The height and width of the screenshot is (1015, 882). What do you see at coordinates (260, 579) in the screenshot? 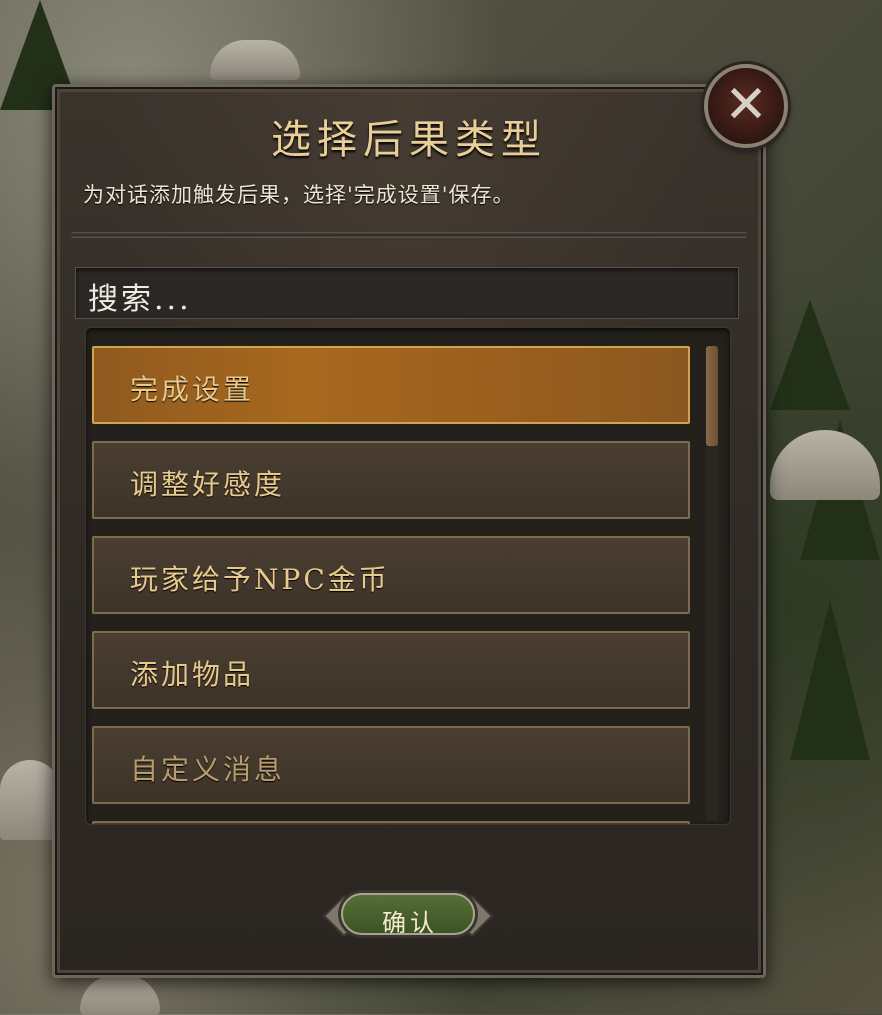
I see `list-item-label: 玩家给予NPC金币` at bounding box center [260, 579].